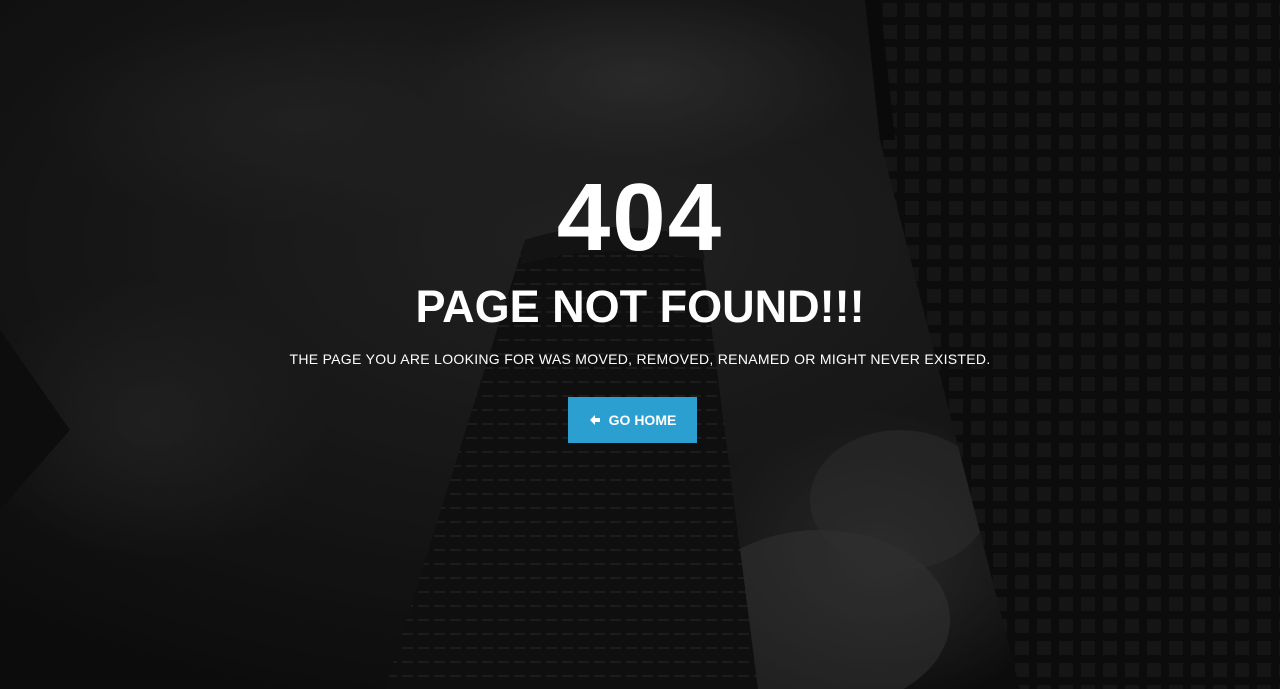 The width and height of the screenshot is (1280, 689). What do you see at coordinates (595, 420) in the screenshot?
I see `arrow-left-icon` at bounding box center [595, 420].